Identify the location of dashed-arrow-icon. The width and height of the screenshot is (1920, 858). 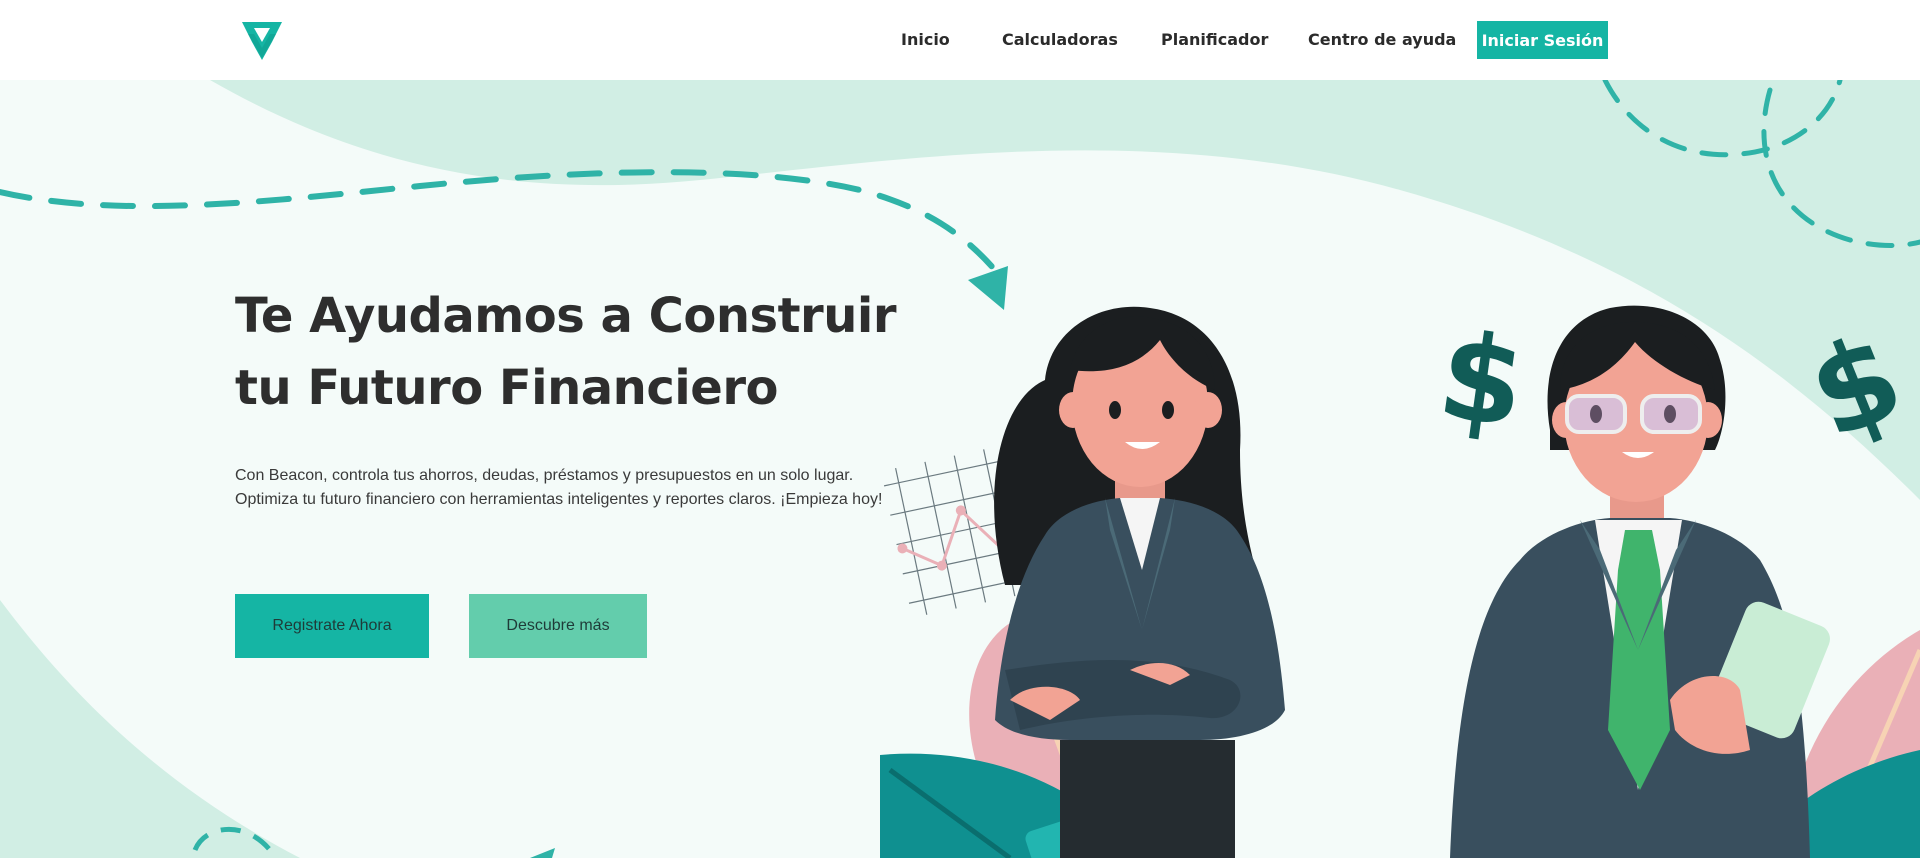
(499, 221).